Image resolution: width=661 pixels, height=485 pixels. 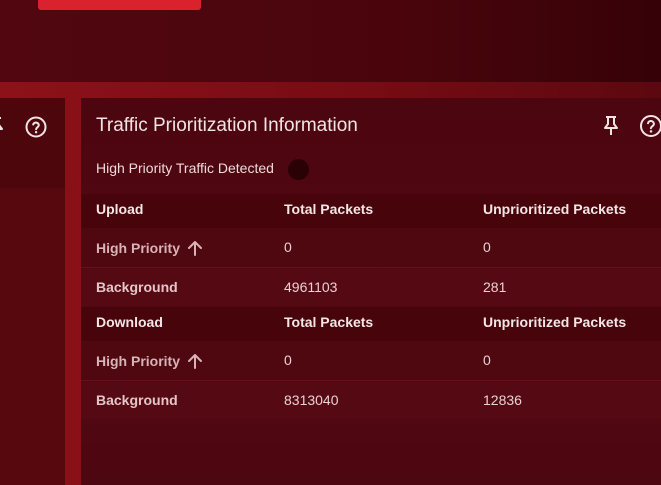 I want to click on left-card, so click(x=32, y=291).